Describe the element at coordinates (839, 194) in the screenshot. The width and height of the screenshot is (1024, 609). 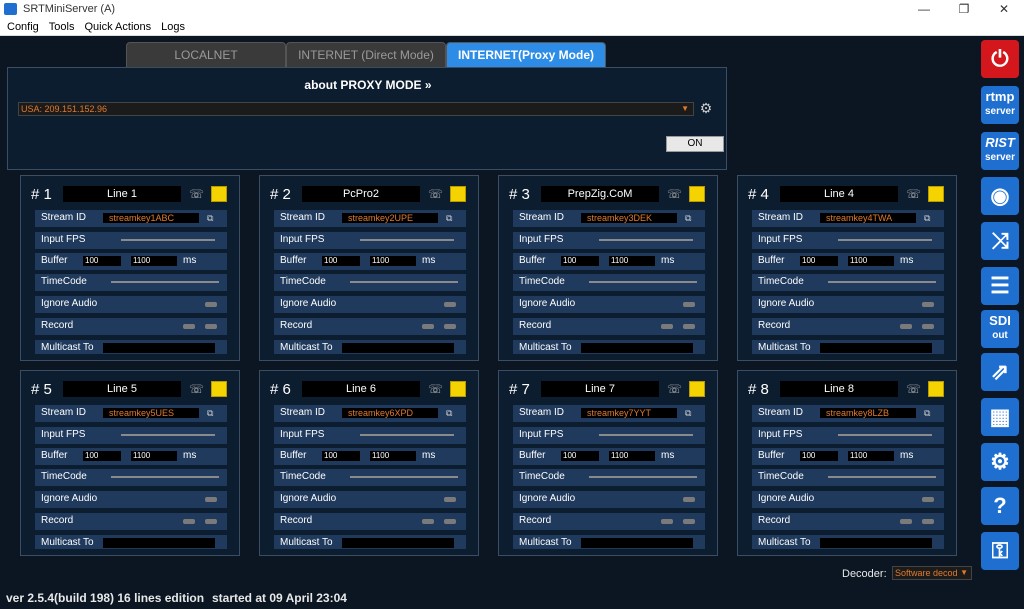
I see `line-name: Line 4` at that location.